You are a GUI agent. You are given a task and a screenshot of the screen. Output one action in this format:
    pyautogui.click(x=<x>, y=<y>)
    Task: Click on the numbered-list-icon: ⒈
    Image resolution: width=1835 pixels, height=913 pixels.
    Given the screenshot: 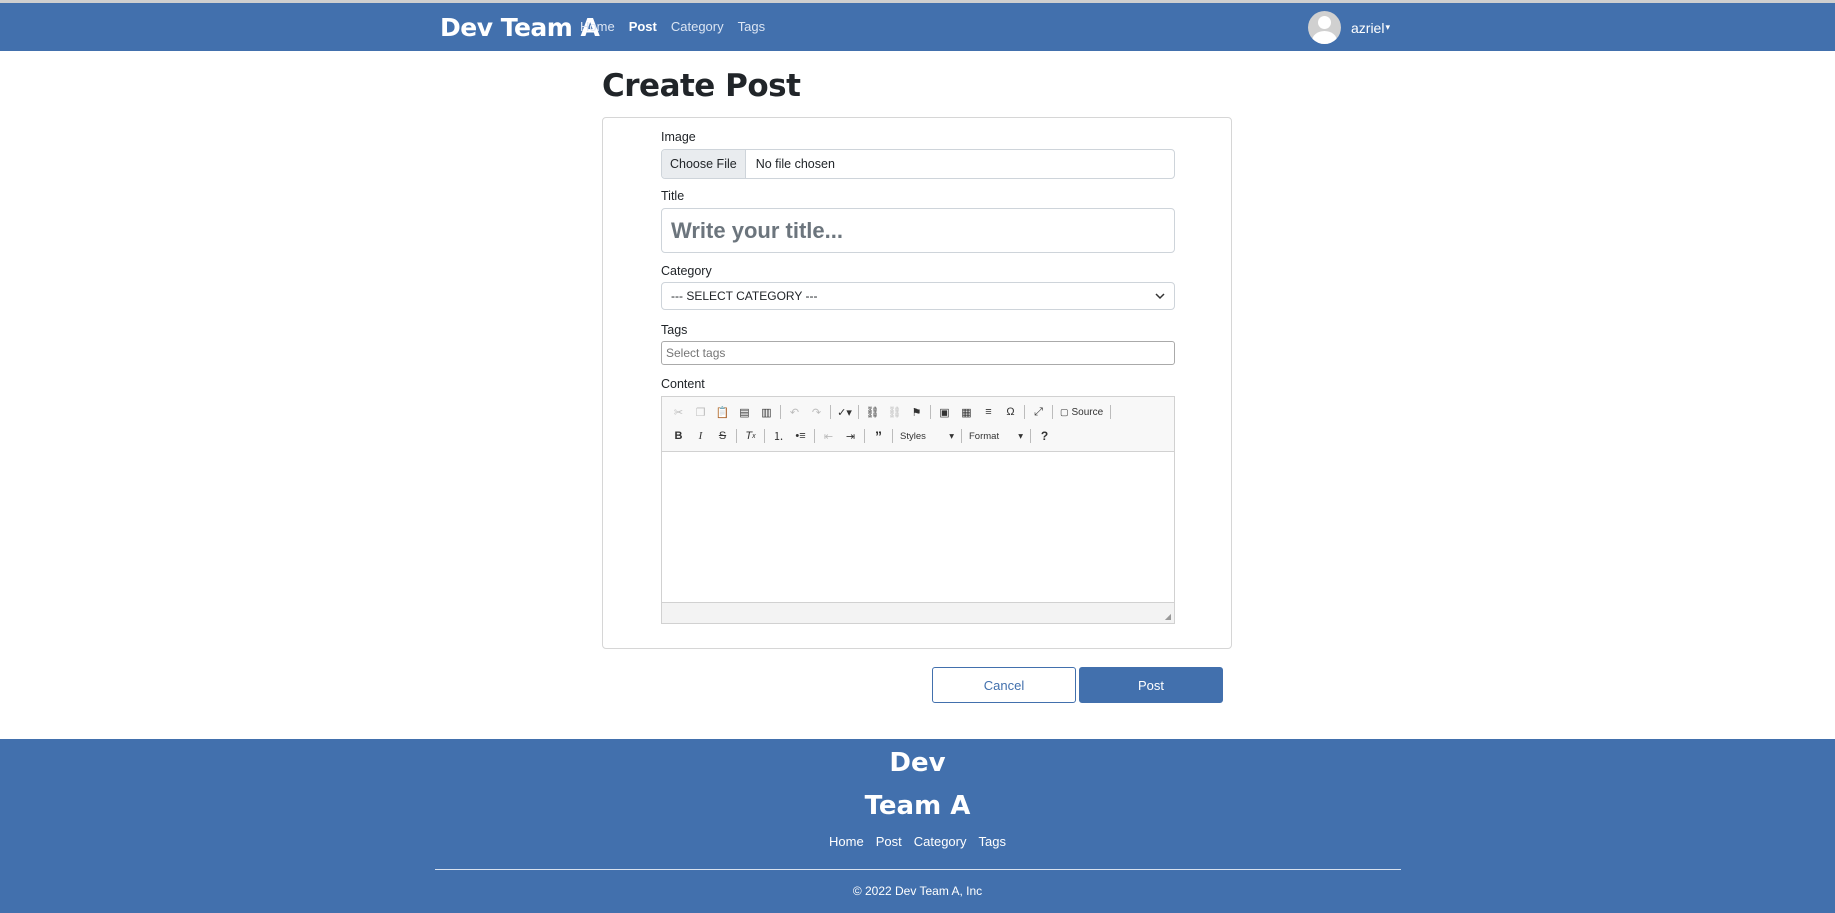 What is the action you would take?
    pyautogui.click(x=778, y=436)
    